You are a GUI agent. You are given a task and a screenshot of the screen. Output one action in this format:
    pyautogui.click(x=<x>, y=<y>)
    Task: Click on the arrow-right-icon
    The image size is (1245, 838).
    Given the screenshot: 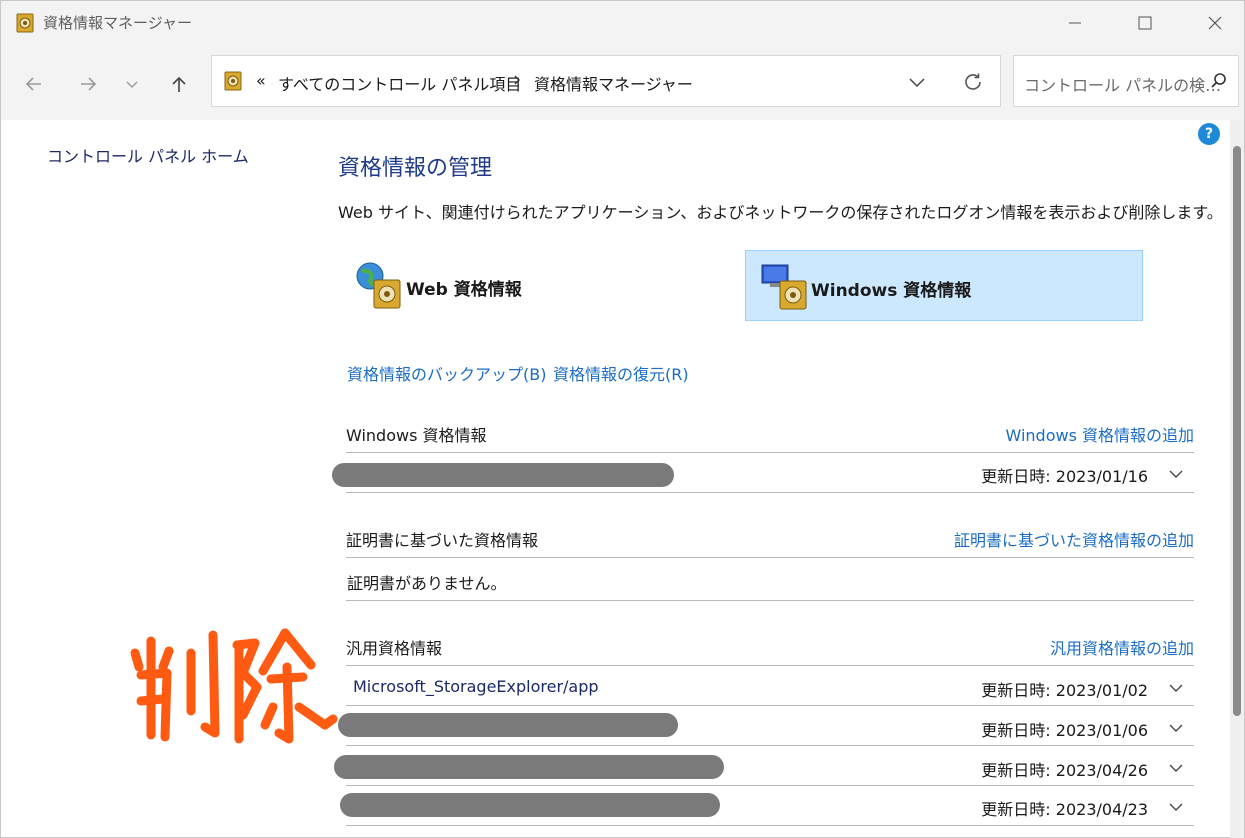 What is the action you would take?
    pyautogui.click(x=89, y=84)
    